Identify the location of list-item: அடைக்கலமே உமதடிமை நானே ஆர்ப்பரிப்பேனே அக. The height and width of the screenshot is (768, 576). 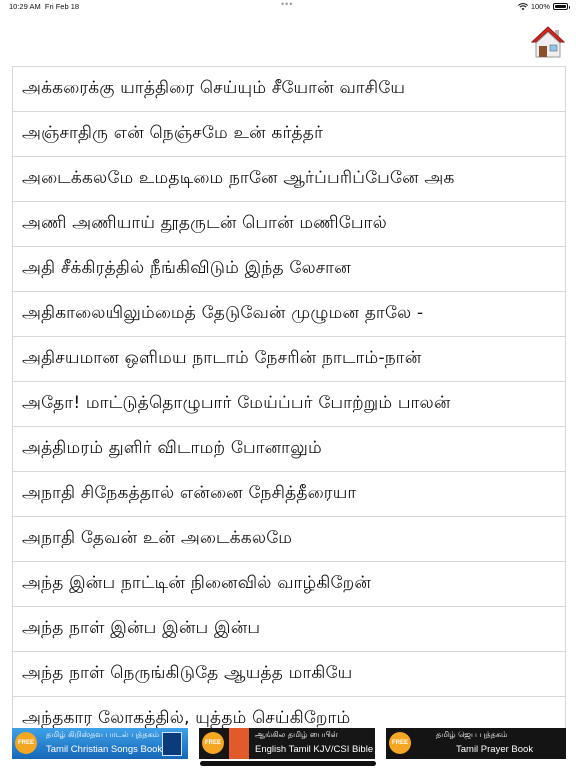
(289, 179).